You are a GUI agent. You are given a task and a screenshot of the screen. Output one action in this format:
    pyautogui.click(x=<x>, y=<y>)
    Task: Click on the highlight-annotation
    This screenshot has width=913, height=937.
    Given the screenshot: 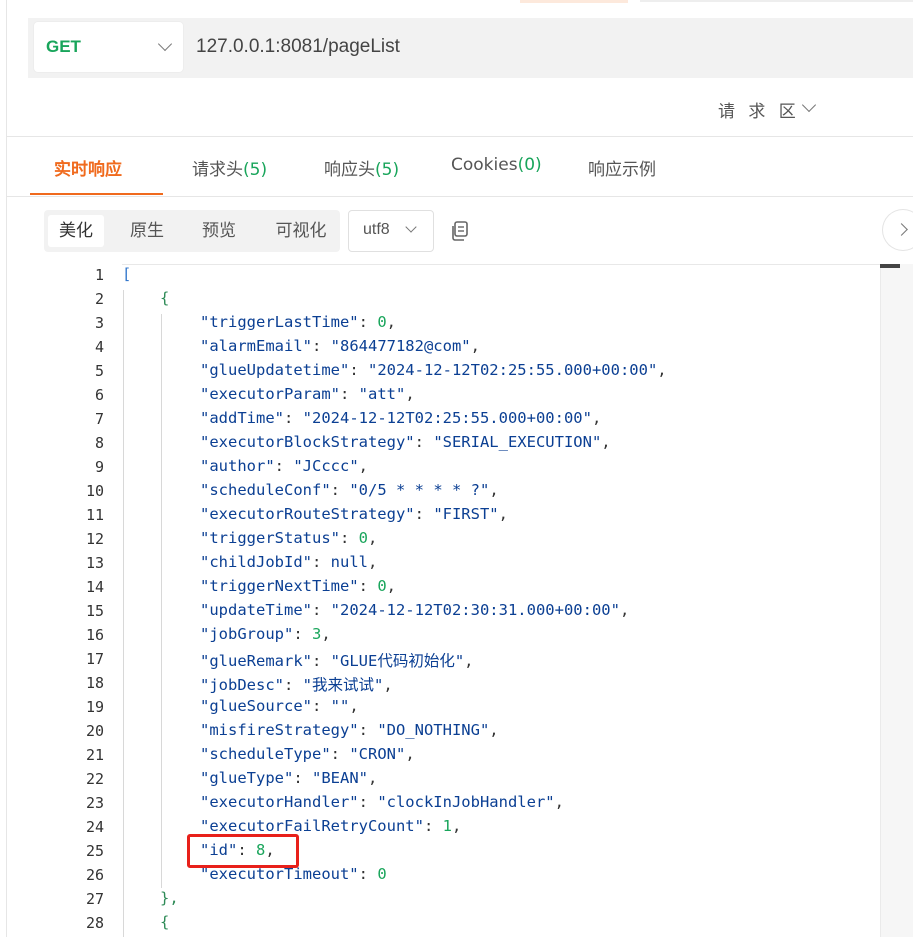 What is the action you would take?
    pyautogui.click(x=243, y=851)
    